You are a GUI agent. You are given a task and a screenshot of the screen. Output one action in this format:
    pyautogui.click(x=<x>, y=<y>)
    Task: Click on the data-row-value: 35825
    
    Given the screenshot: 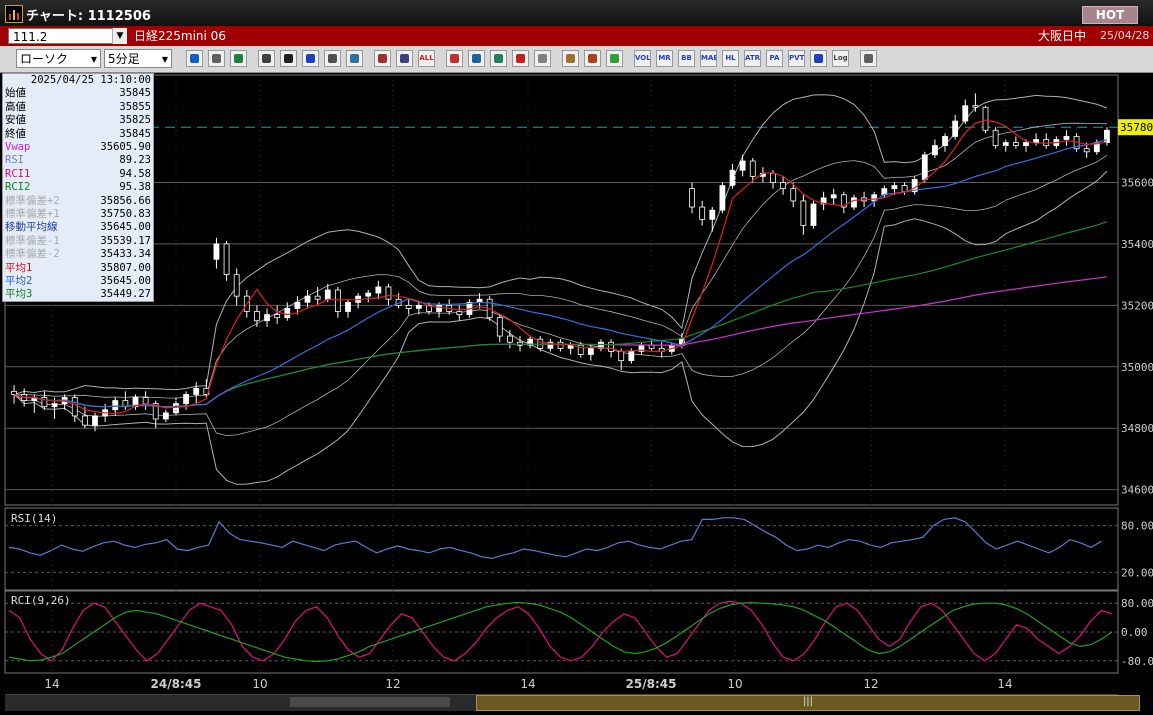 What is the action you would take?
    pyautogui.click(x=135, y=120)
    